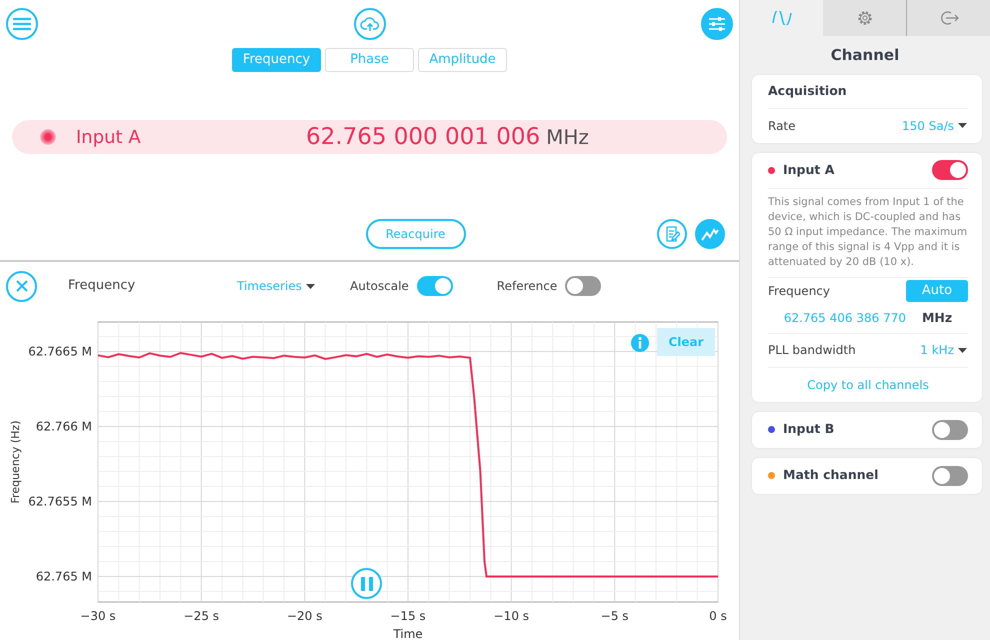 The height and width of the screenshot is (640, 990). What do you see at coordinates (64, 427) in the screenshot?
I see `y-tick-label: 62.766 M` at bounding box center [64, 427].